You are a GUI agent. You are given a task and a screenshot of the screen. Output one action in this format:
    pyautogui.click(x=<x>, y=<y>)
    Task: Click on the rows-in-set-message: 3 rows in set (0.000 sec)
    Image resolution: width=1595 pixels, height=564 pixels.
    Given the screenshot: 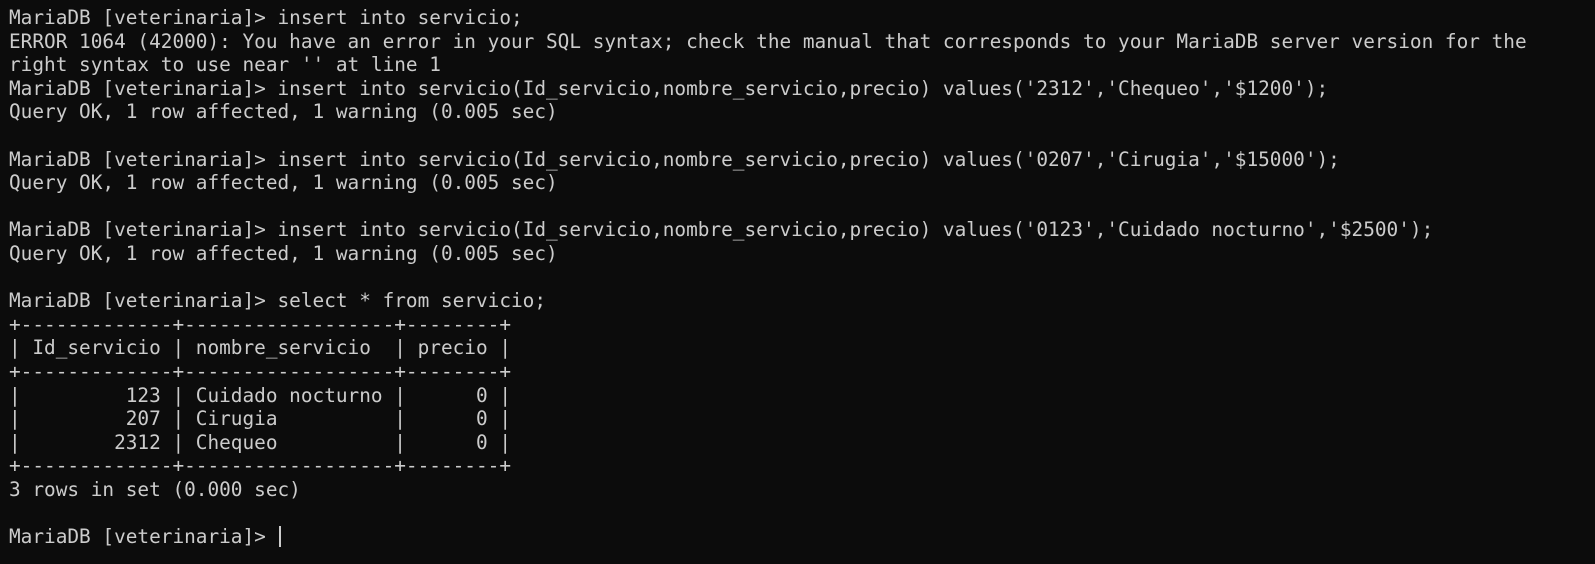 What is the action you would take?
    pyautogui.click(x=155, y=489)
    